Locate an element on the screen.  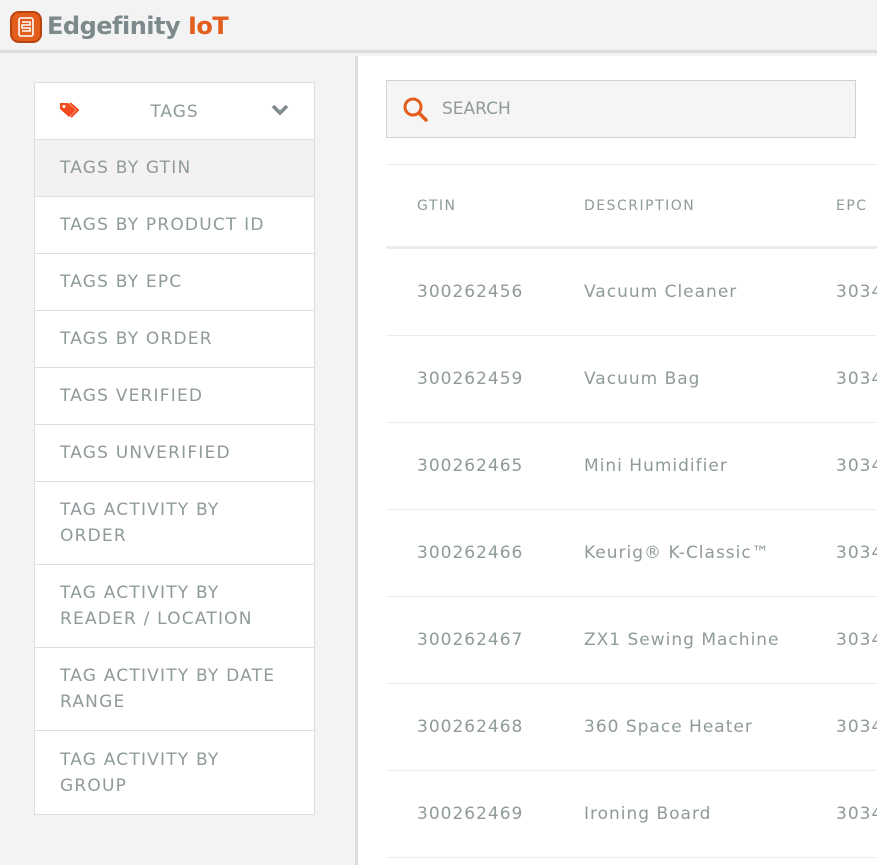
sidebar-item-tags-by-product-id: TAGS BY PRODUCT ID is located at coordinates (174, 225).